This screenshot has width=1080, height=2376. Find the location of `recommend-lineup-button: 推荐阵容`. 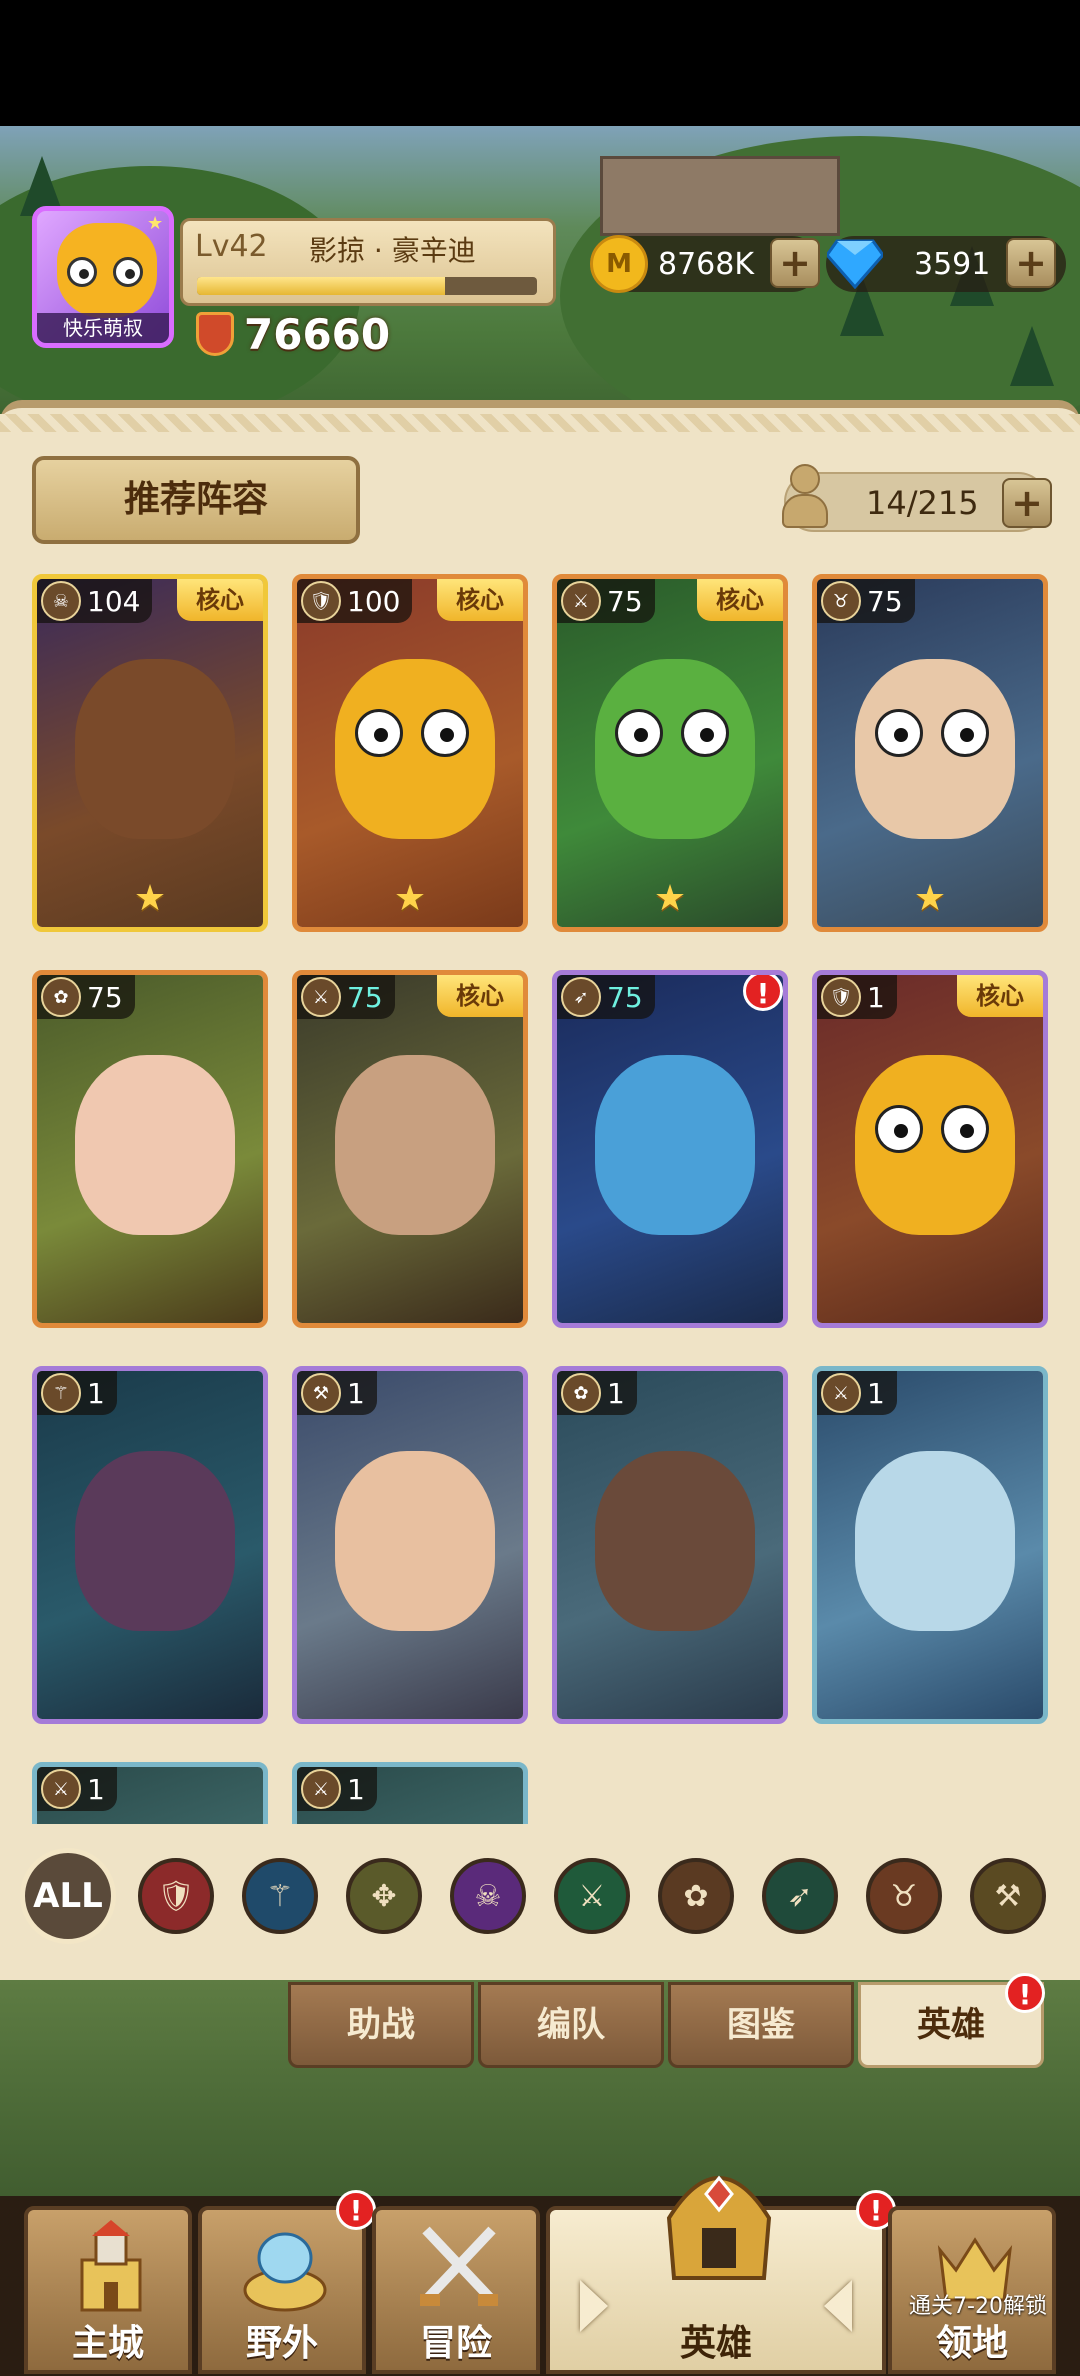

recommend-lineup-button: 推荐阵容 is located at coordinates (196, 500).